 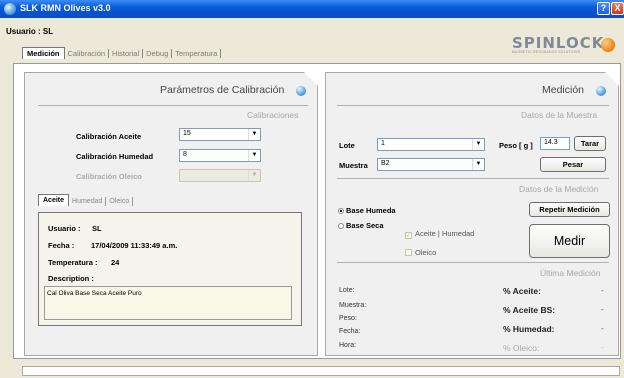 What do you see at coordinates (350, 331) in the screenshot?
I see `result-fecha-label: Fecha:` at bounding box center [350, 331].